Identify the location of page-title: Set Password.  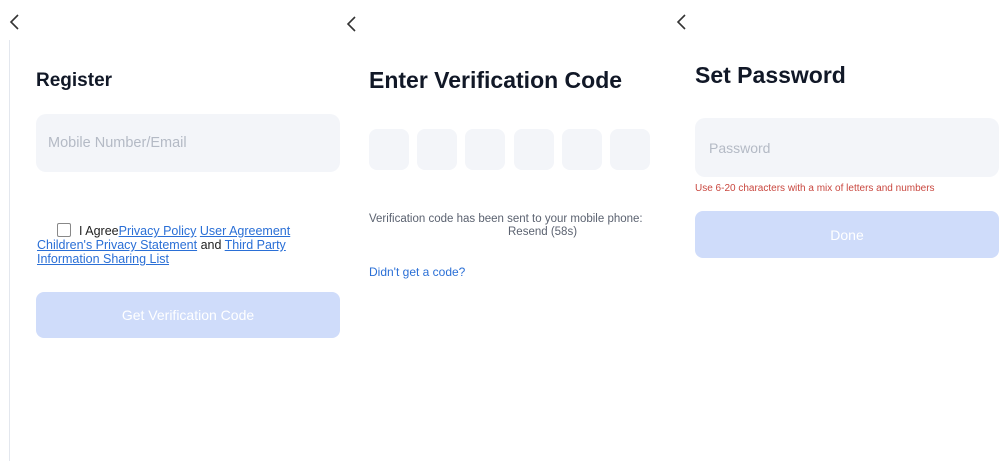
(770, 75).